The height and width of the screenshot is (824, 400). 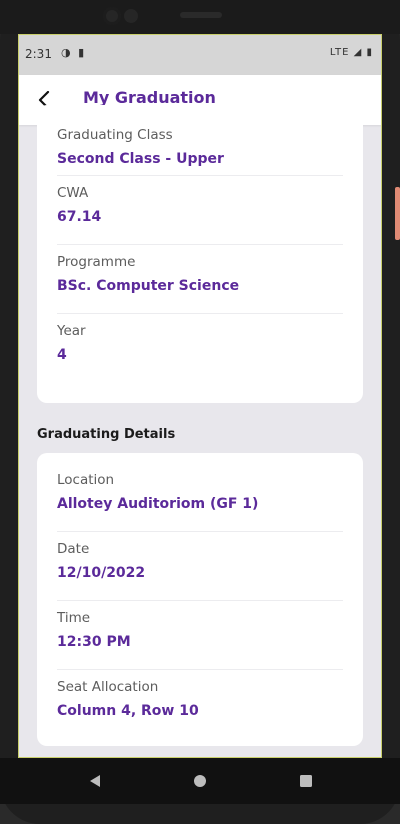 I want to click on info-item-programme: Programme BSc. Computer Science, so click(x=200, y=279).